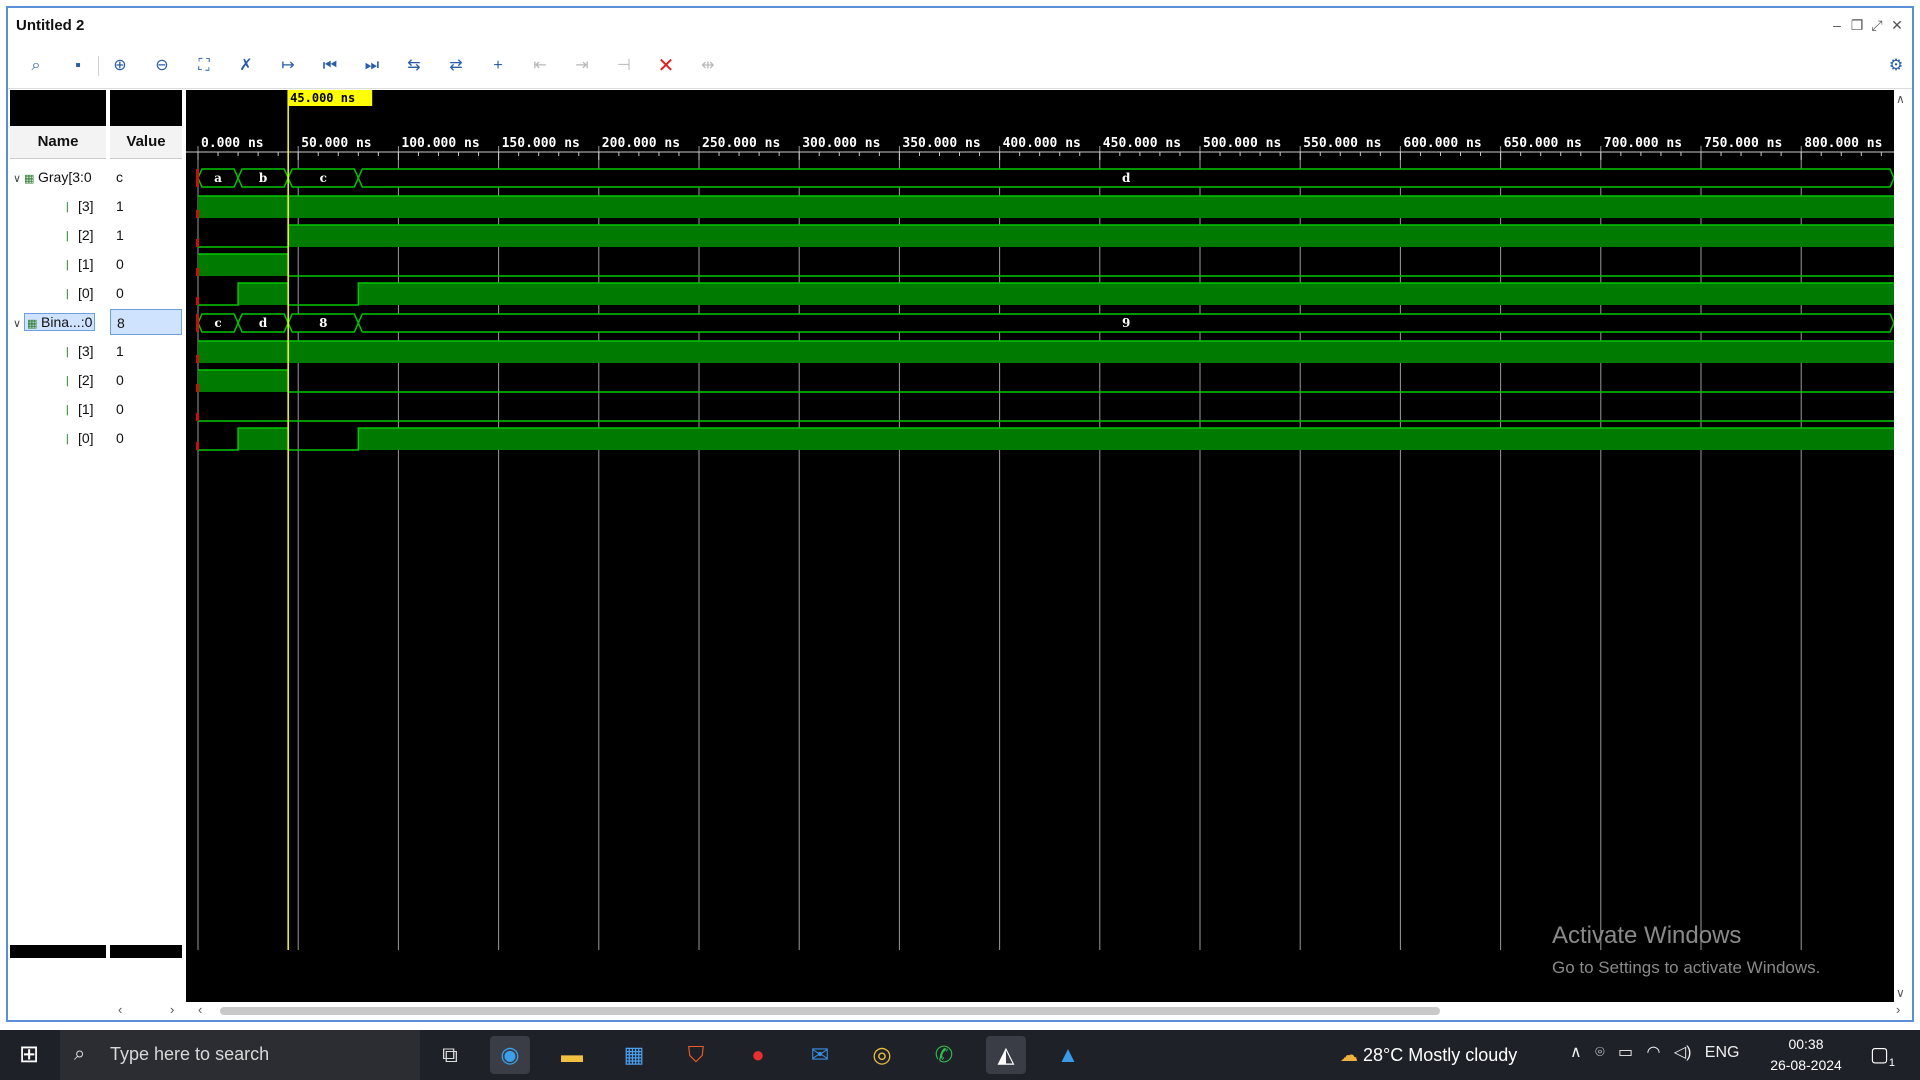  I want to click on swap-alt-icon: ⇄, so click(456, 66).